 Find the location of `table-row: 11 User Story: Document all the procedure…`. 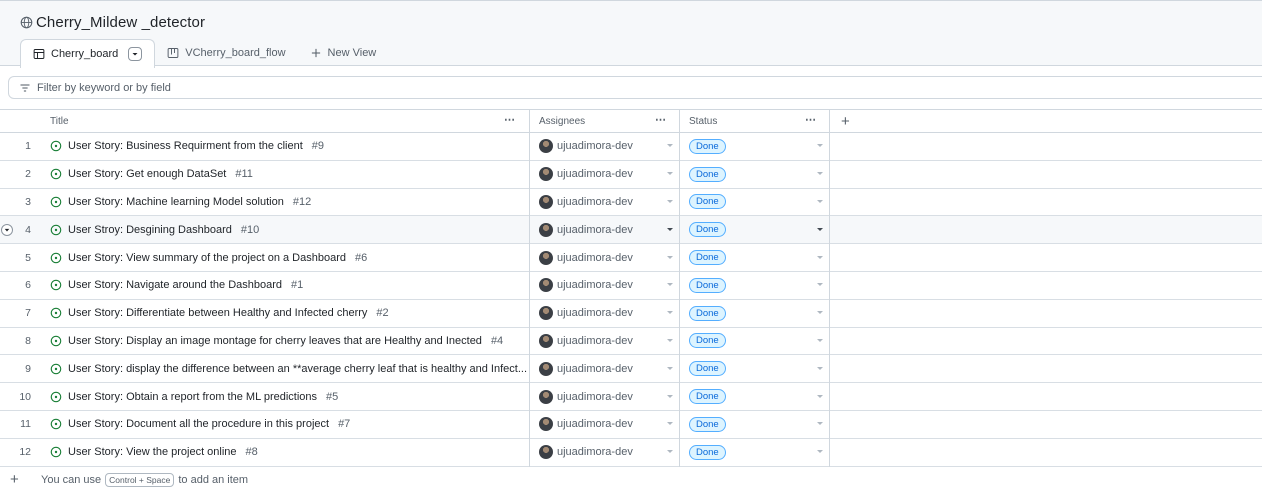

table-row: 11 User Story: Document all the procedure… is located at coordinates (631, 425).